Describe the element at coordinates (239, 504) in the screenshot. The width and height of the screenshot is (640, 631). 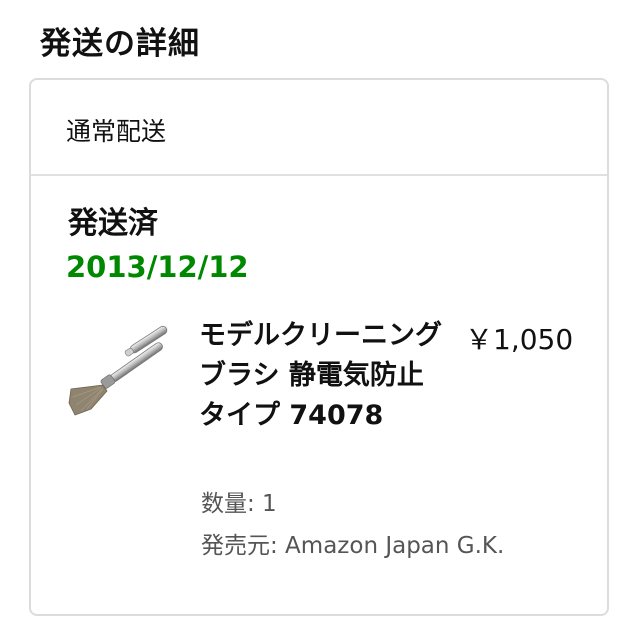
I see `product-quantity: 数量: 1` at that location.